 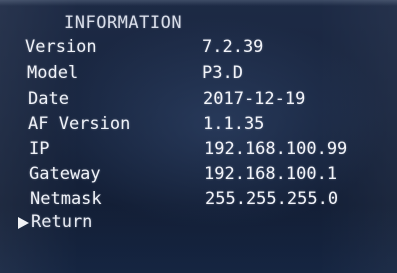 I want to click on screen-bezel-edge, so click(x=198, y=3).